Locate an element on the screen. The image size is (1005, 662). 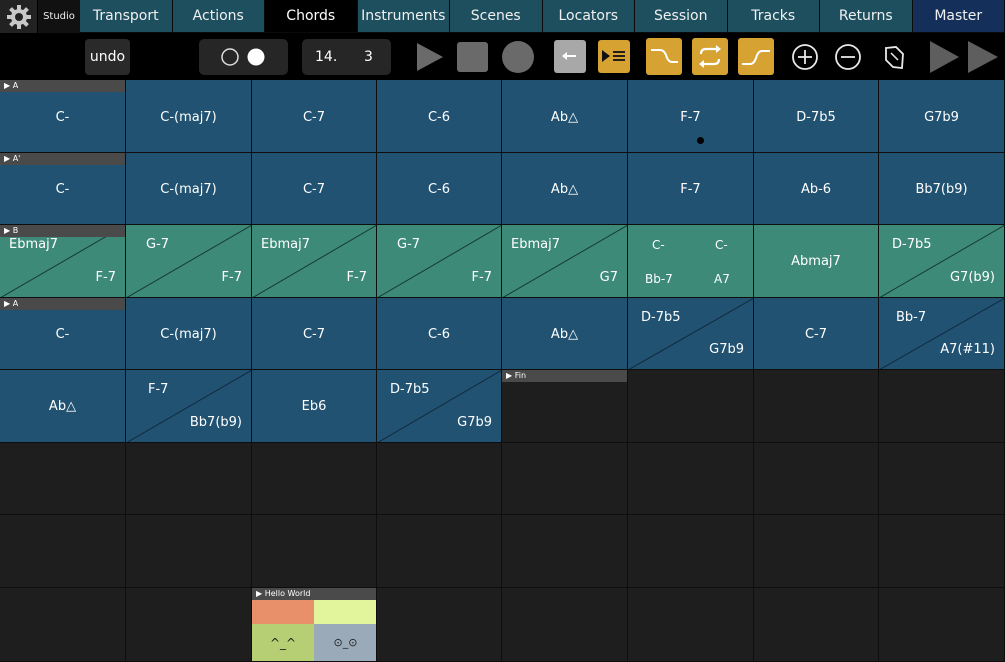
chord-cell: D-7b5 is located at coordinates (816, 116).